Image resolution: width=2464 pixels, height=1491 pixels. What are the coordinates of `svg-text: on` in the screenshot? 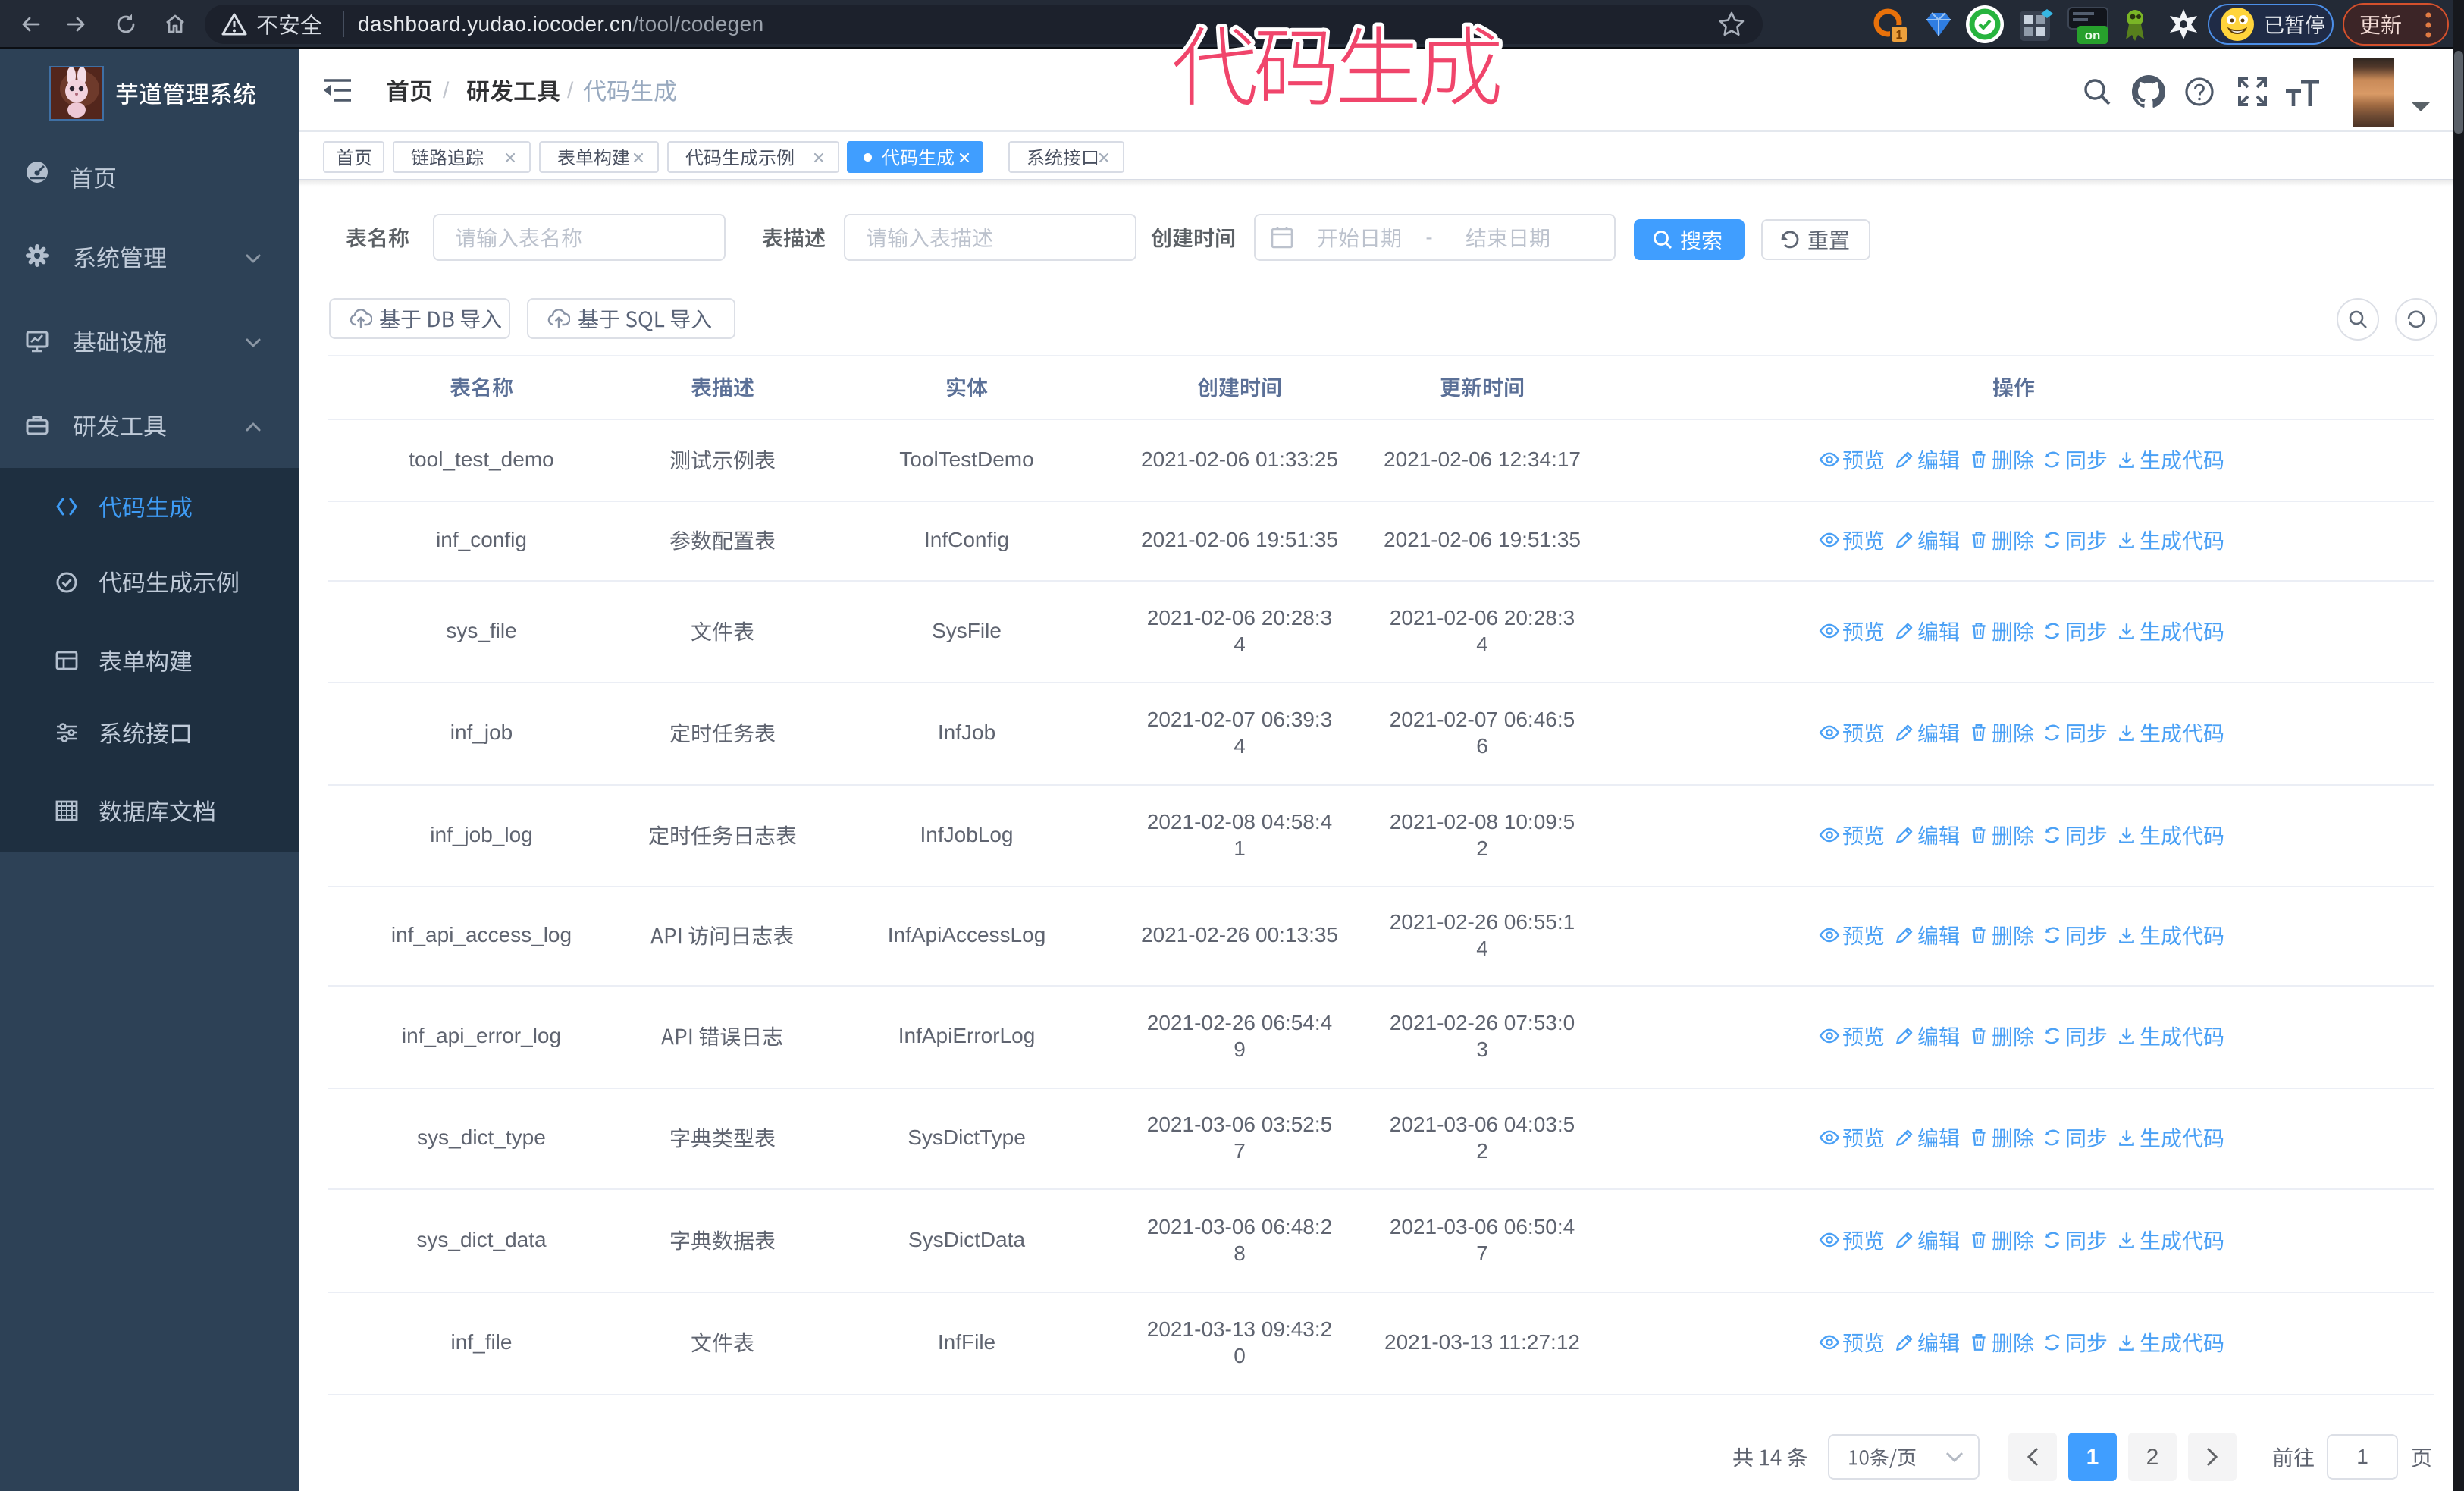 It's located at (2093, 35).